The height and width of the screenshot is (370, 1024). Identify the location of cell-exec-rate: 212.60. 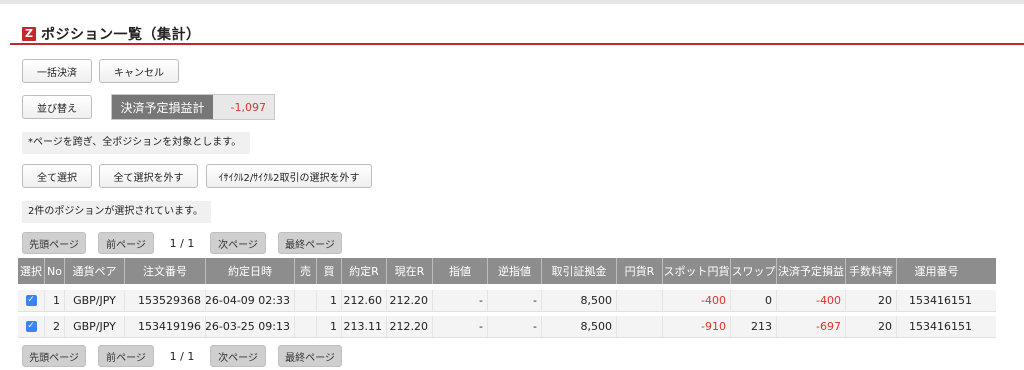
(364, 300).